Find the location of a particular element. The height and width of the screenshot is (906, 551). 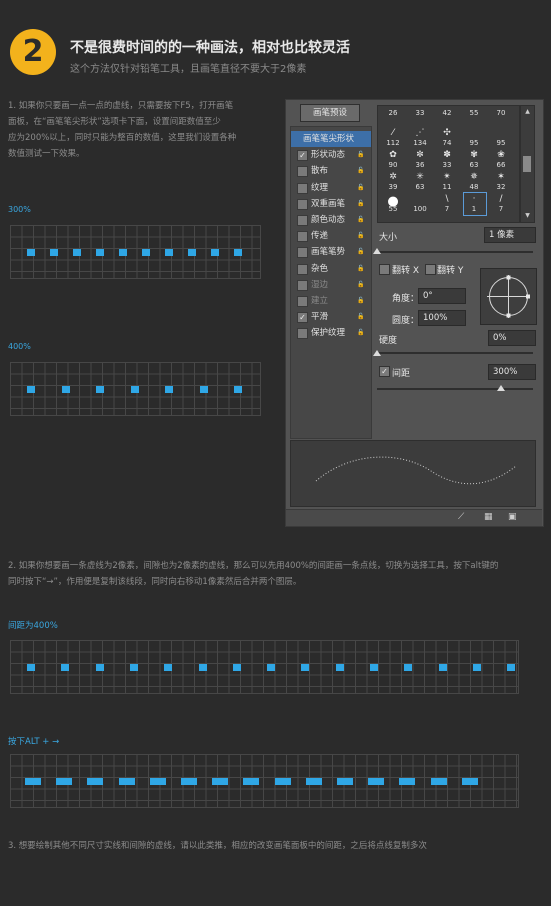

brush-tip-icon: ✳ is located at coordinates (420, 177).